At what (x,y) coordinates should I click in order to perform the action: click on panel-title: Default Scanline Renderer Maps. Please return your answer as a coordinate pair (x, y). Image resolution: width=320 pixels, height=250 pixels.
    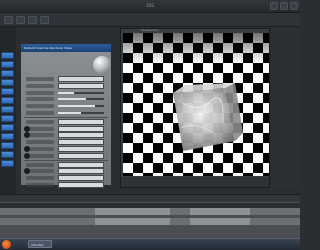
    Looking at the image, I should click on (66, 48).